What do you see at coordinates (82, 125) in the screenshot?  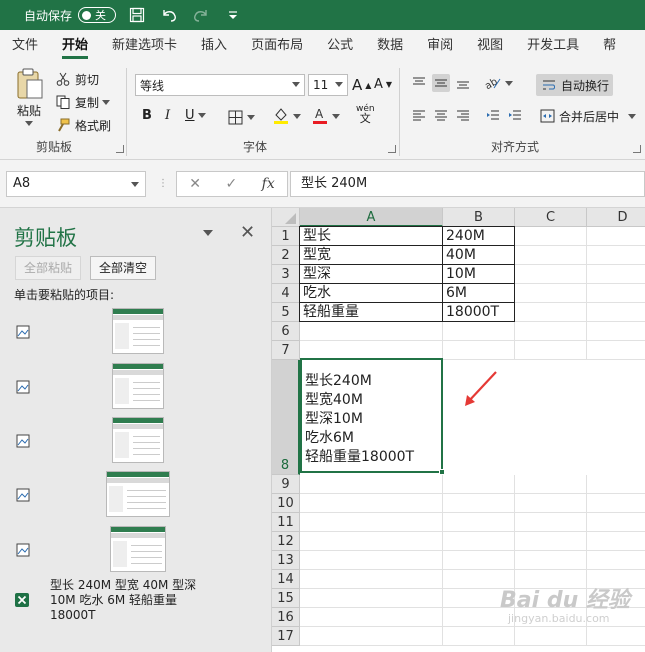 I see `format-painter-button: 格式刷` at bounding box center [82, 125].